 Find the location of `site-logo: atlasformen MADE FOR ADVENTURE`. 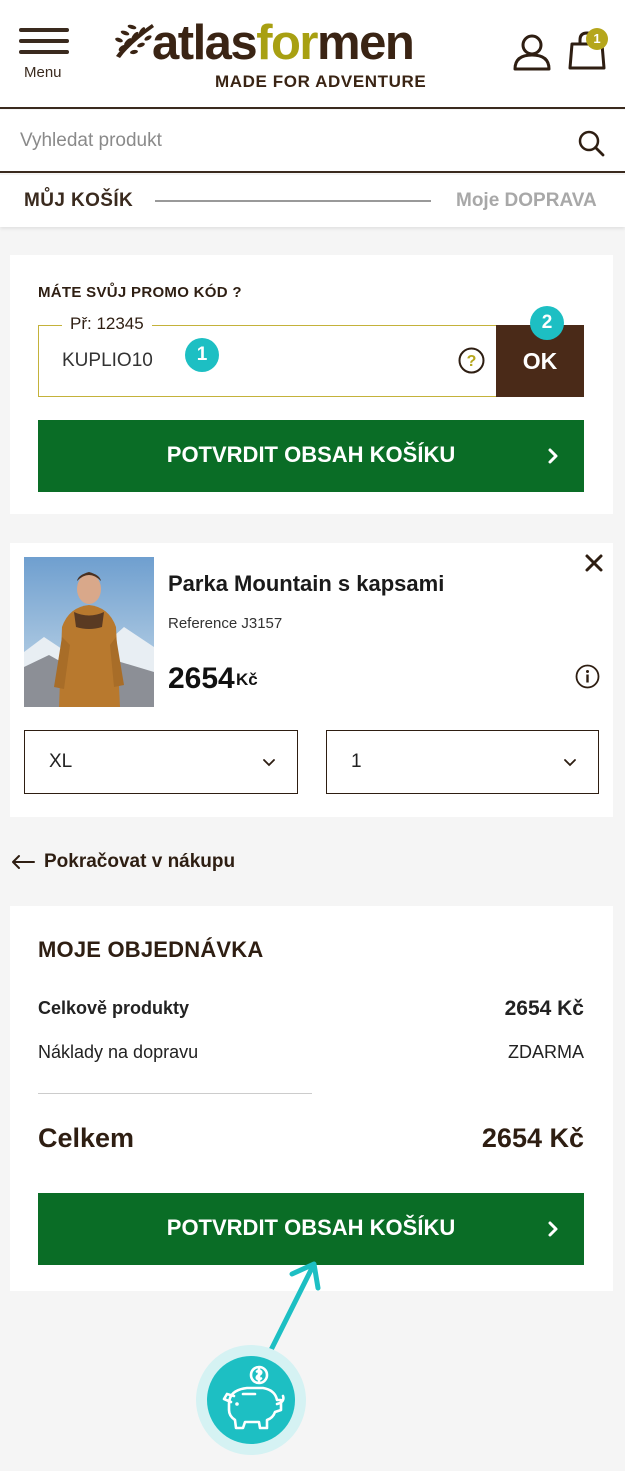

site-logo: atlasformen MADE FOR ADVENTURE is located at coordinates (293, 56).